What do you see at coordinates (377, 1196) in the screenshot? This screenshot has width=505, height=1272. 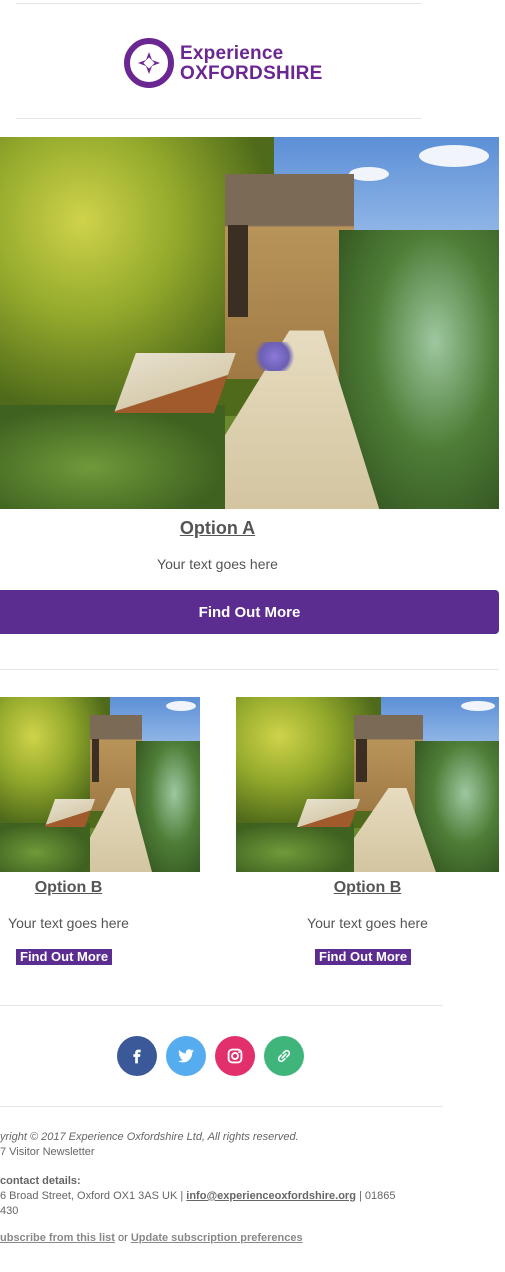 I see `phone-text: | 01865` at bounding box center [377, 1196].